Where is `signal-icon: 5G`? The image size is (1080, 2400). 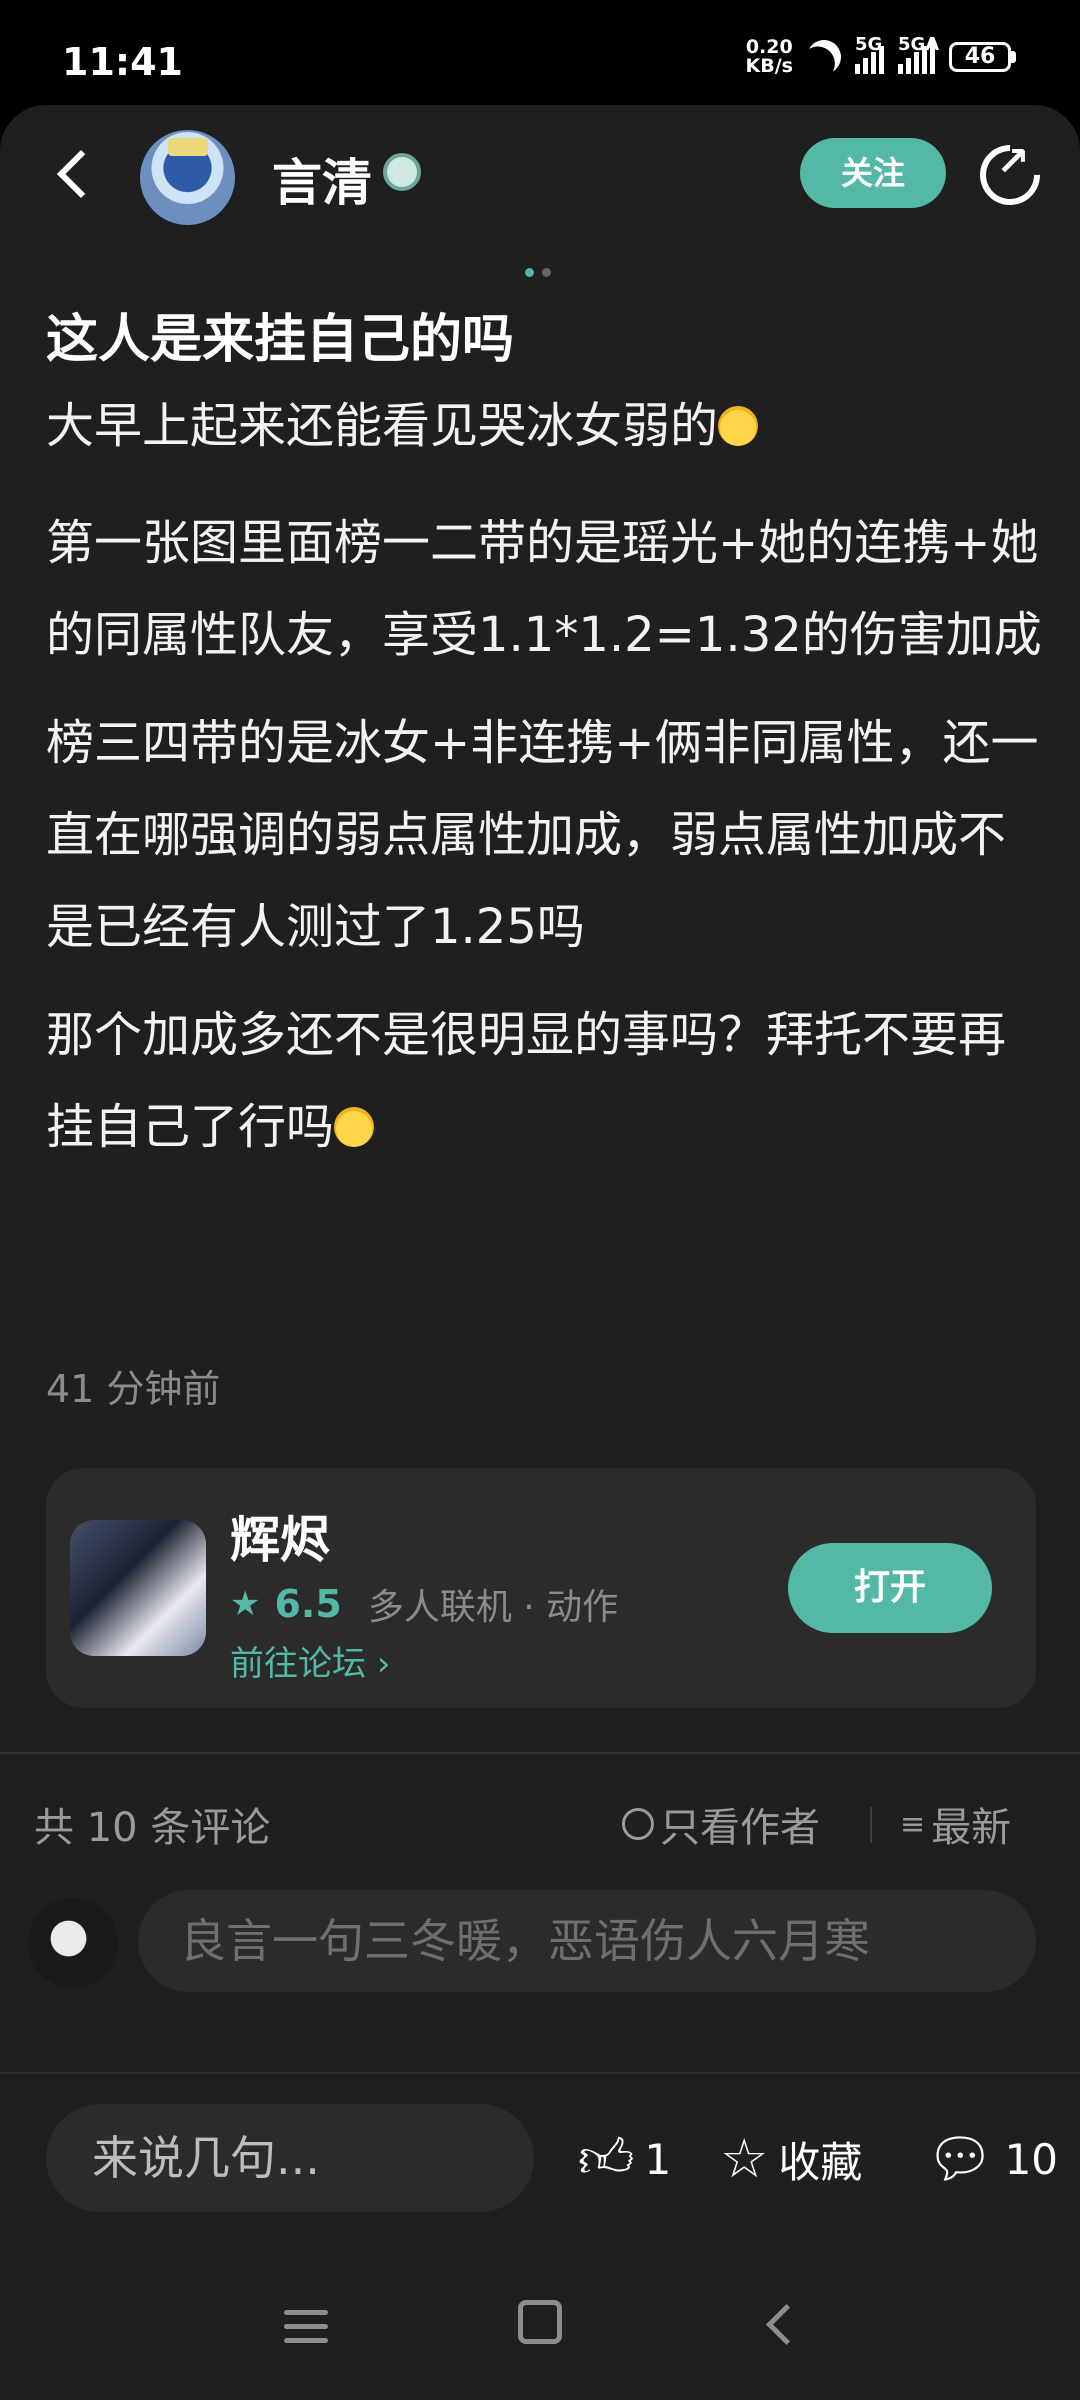
signal-icon: 5G is located at coordinates (869, 54).